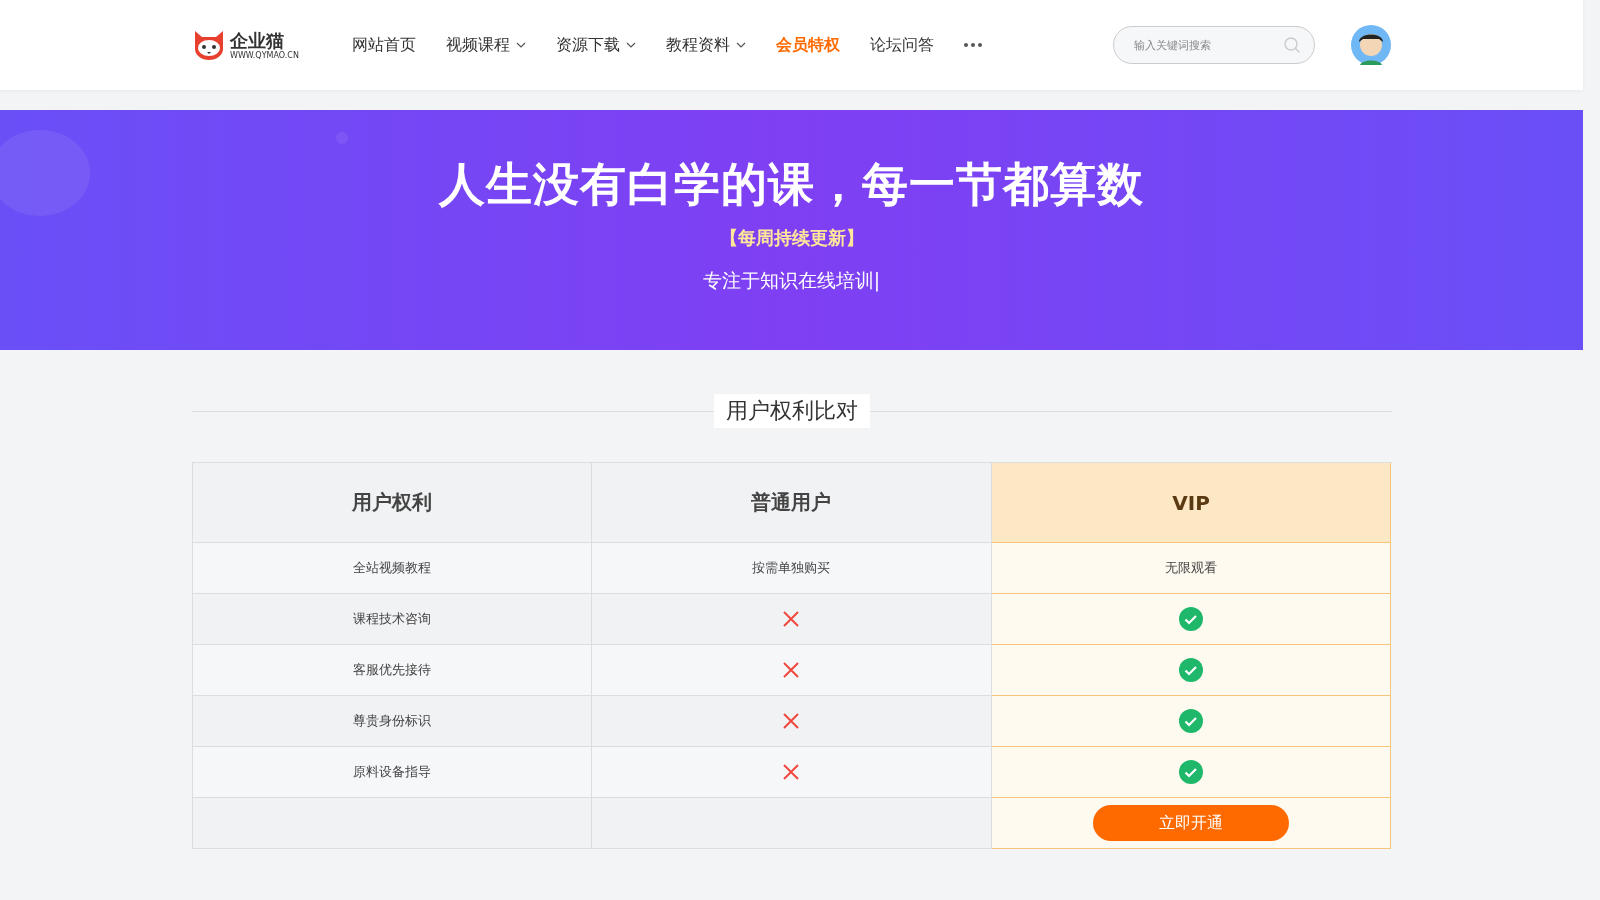  What do you see at coordinates (1191, 568) in the screenshot?
I see `table-cell: 无限观看` at bounding box center [1191, 568].